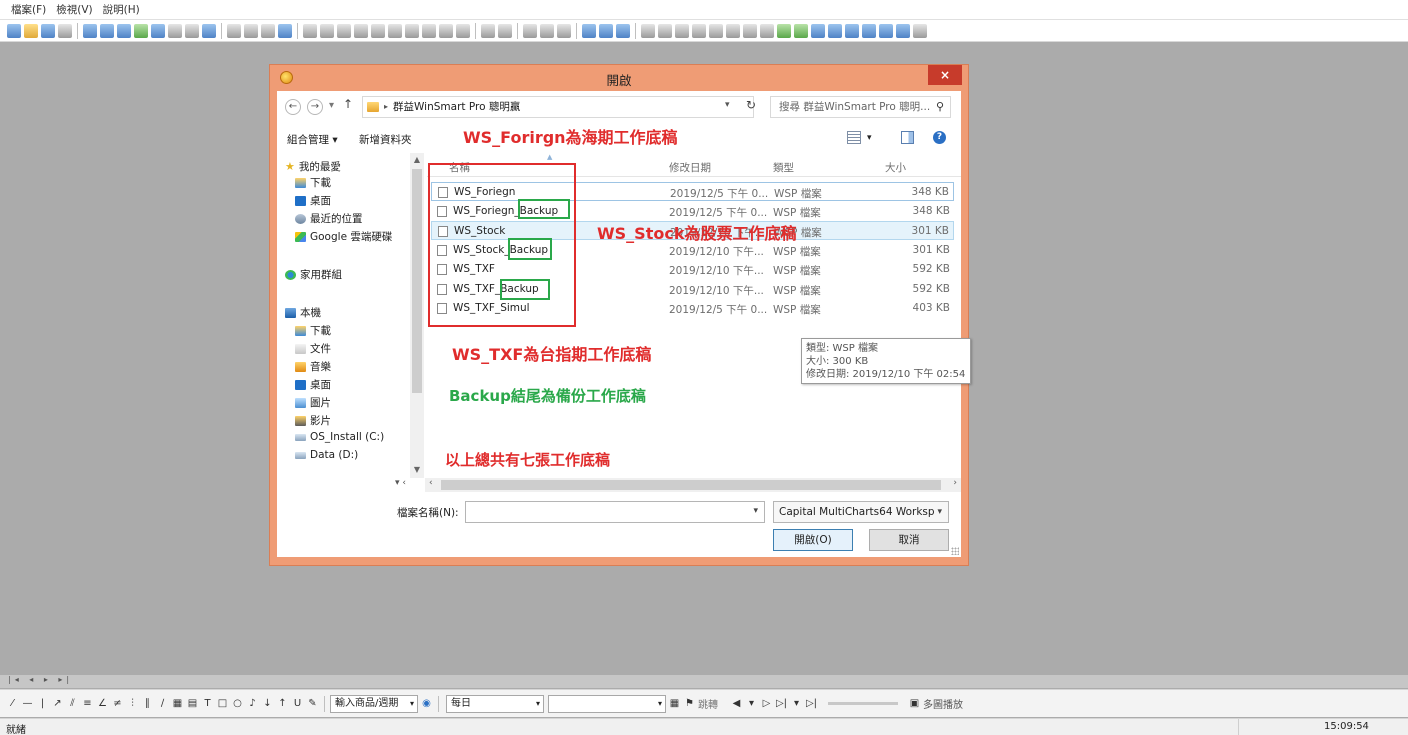 Image resolution: width=1408 pixels, height=735 pixels. I want to click on andrews-icon: ≠, so click(117, 703).